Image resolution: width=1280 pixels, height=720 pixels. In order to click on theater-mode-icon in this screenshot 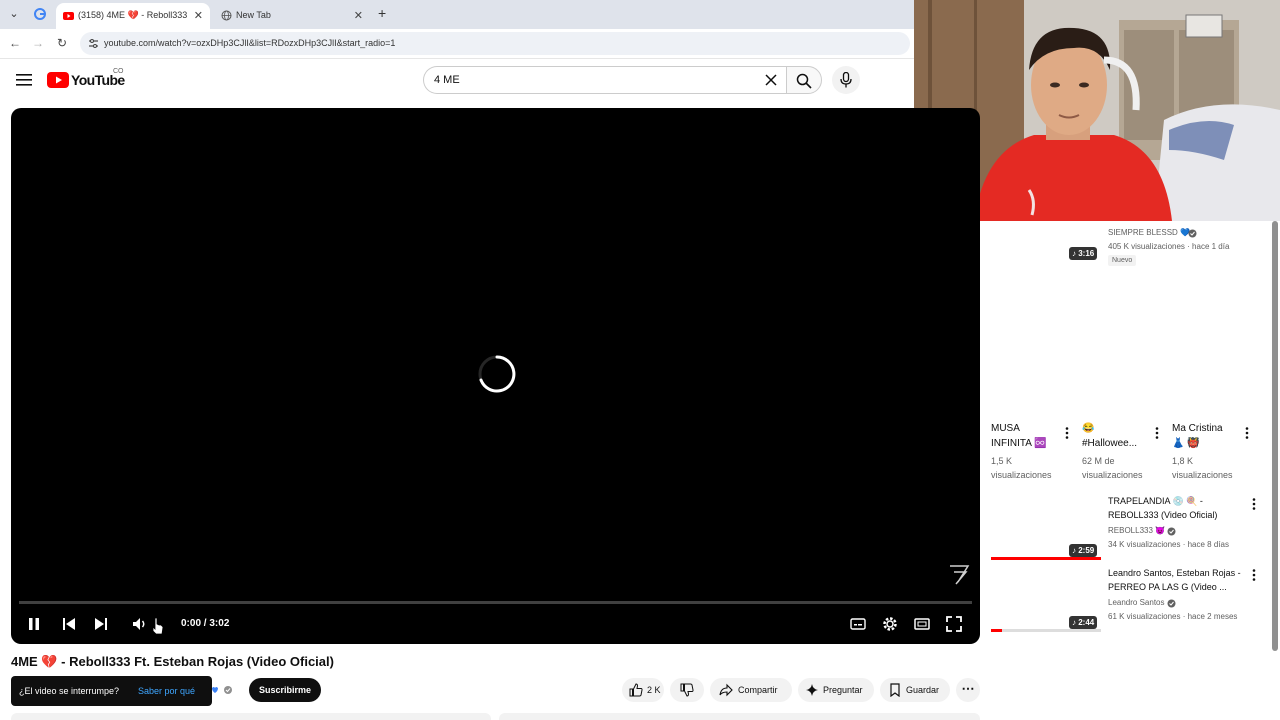, I will do `click(922, 624)`.